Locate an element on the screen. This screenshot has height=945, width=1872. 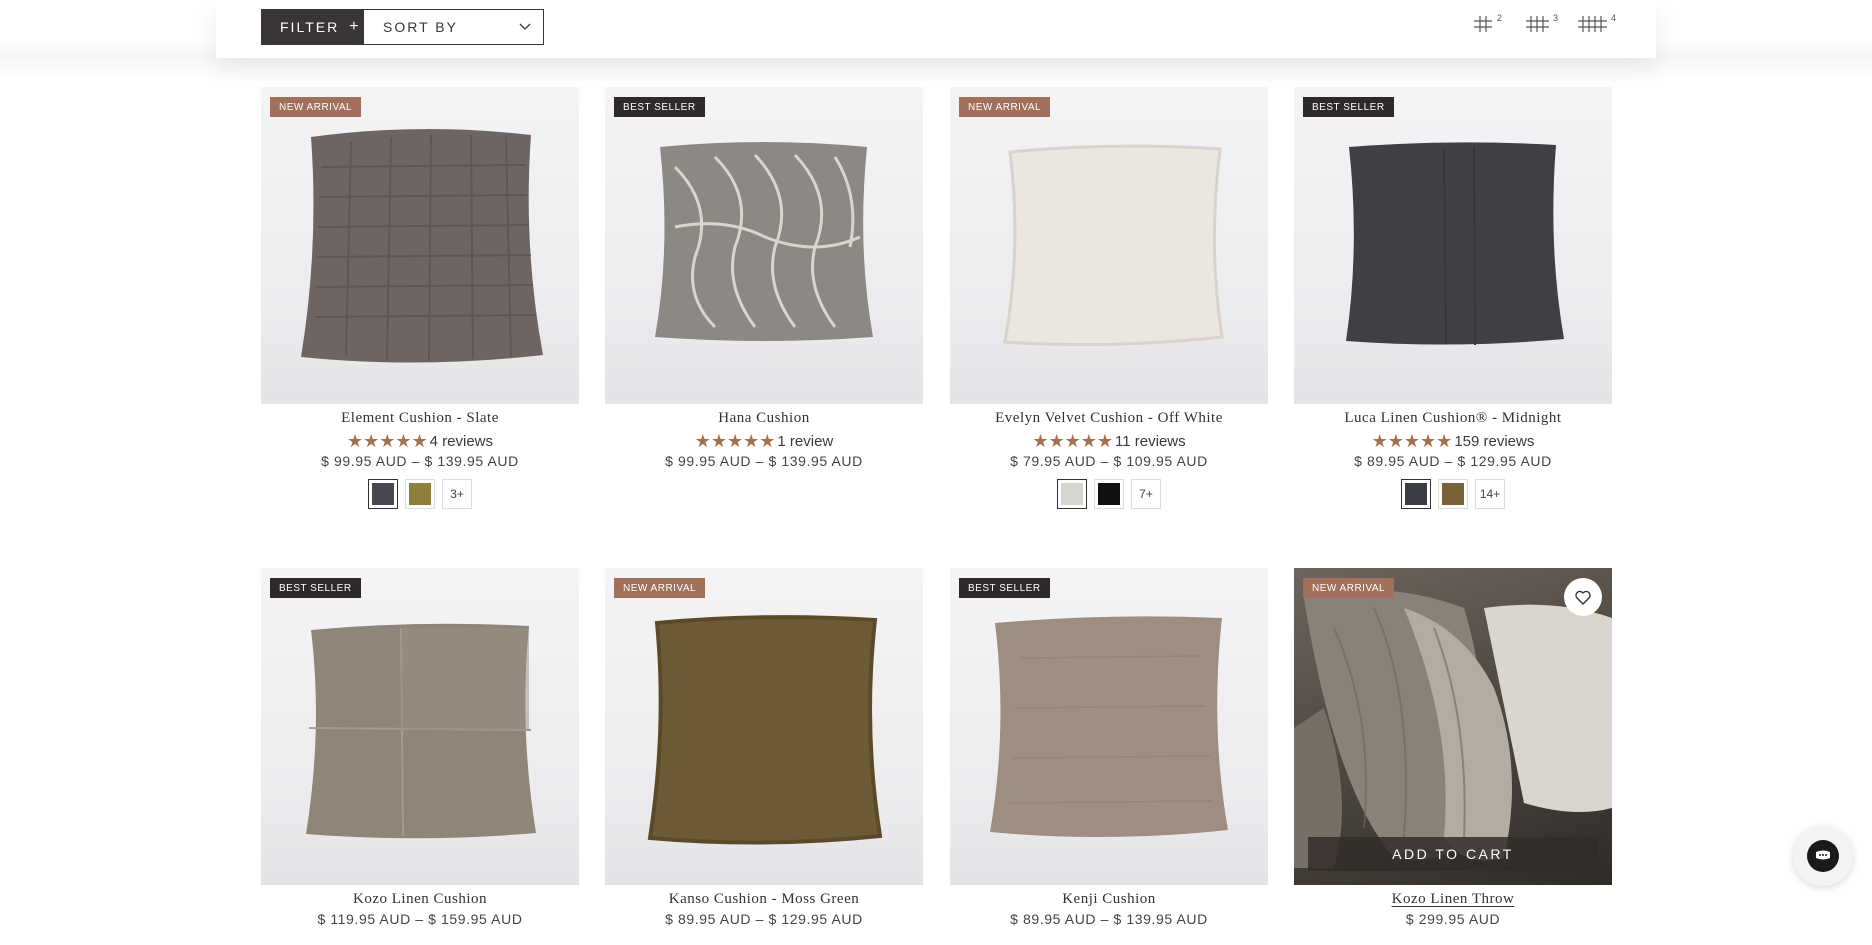
product-name: Kozo Linen Cushion is located at coordinates (420, 899).